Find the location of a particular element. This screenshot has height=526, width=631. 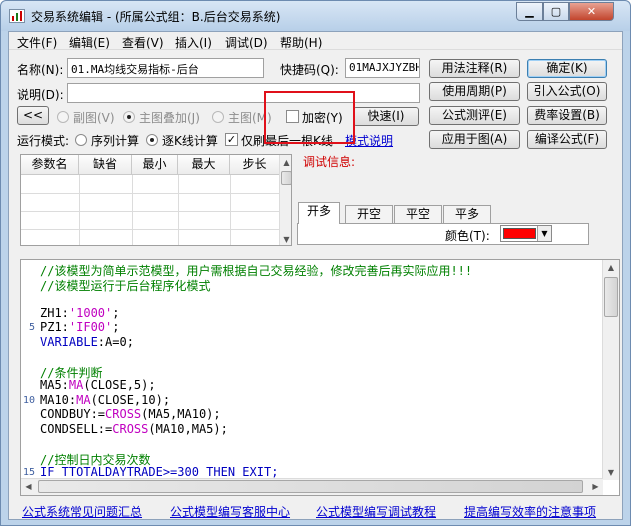

support-center-link: 公式模型编写客服中心 is located at coordinates (230, 511).